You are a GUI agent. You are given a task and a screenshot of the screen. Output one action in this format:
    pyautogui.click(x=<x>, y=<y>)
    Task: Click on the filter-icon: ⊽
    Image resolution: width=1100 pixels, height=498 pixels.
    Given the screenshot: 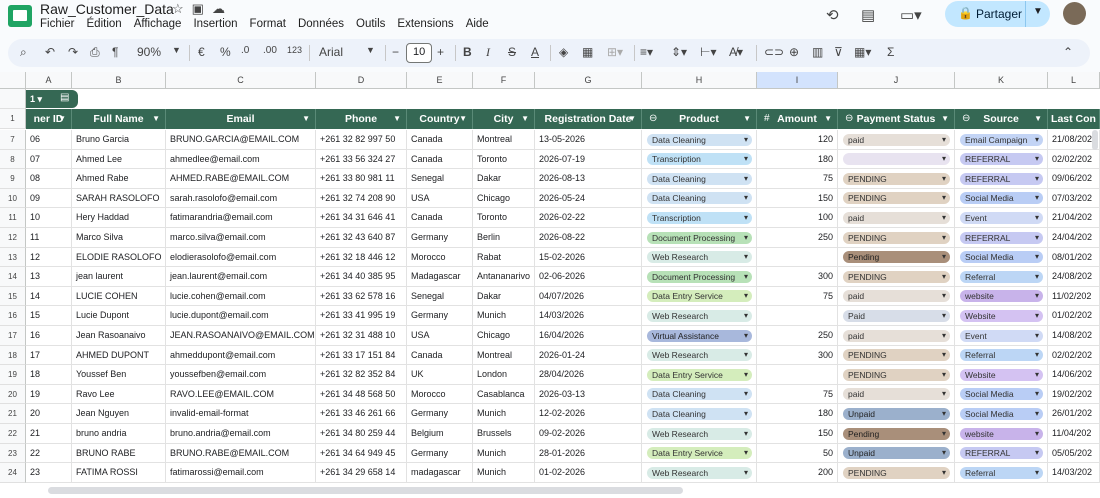 What is the action you would take?
    pyautogui.click(x=838, y=52)
    